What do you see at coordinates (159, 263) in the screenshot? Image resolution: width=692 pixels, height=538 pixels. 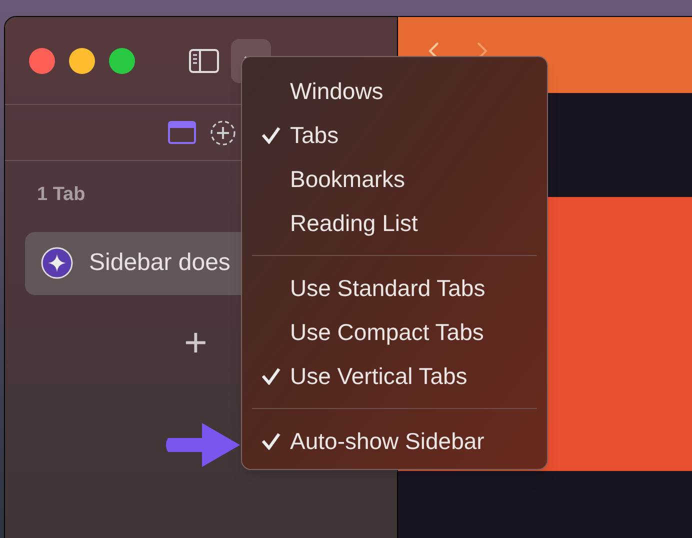 I see `tab-title: Sidebar does` at bounding box center [159, 263].